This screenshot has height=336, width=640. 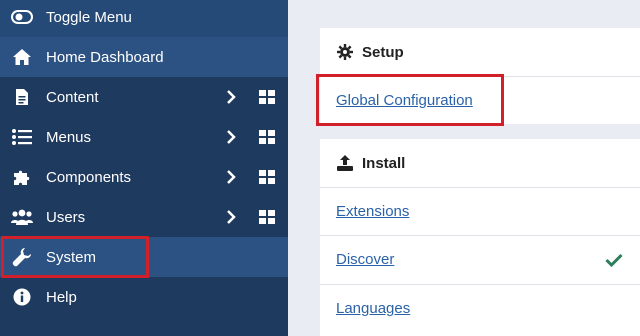 I want to click on list-item: Languages, so click(x=480, y=308).